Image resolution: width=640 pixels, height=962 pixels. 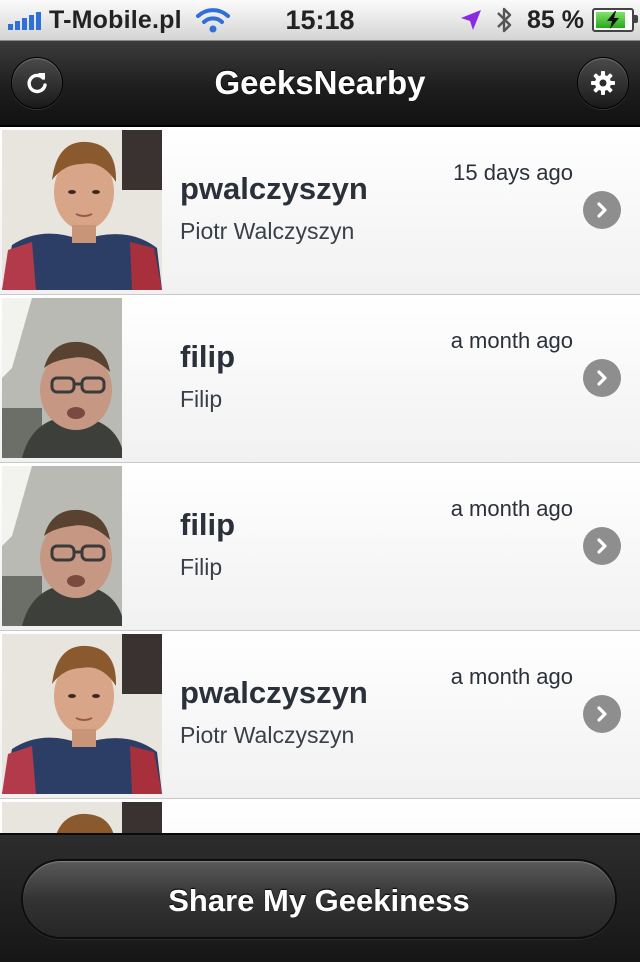 I want to click on status-right: 85 %, so click(x=548, y=20).